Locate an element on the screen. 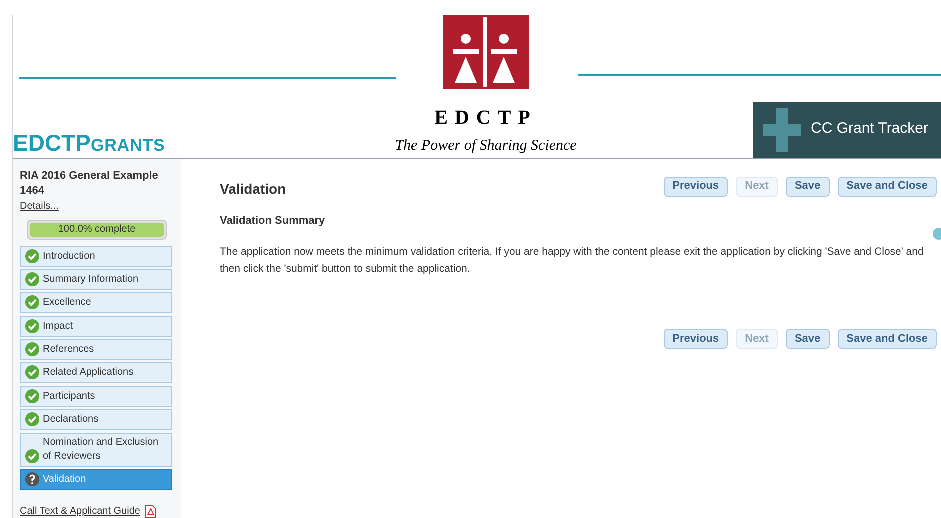 This screenshot has width=941, height=518. cross-emblem-icon is located at coordinates (782, 130).